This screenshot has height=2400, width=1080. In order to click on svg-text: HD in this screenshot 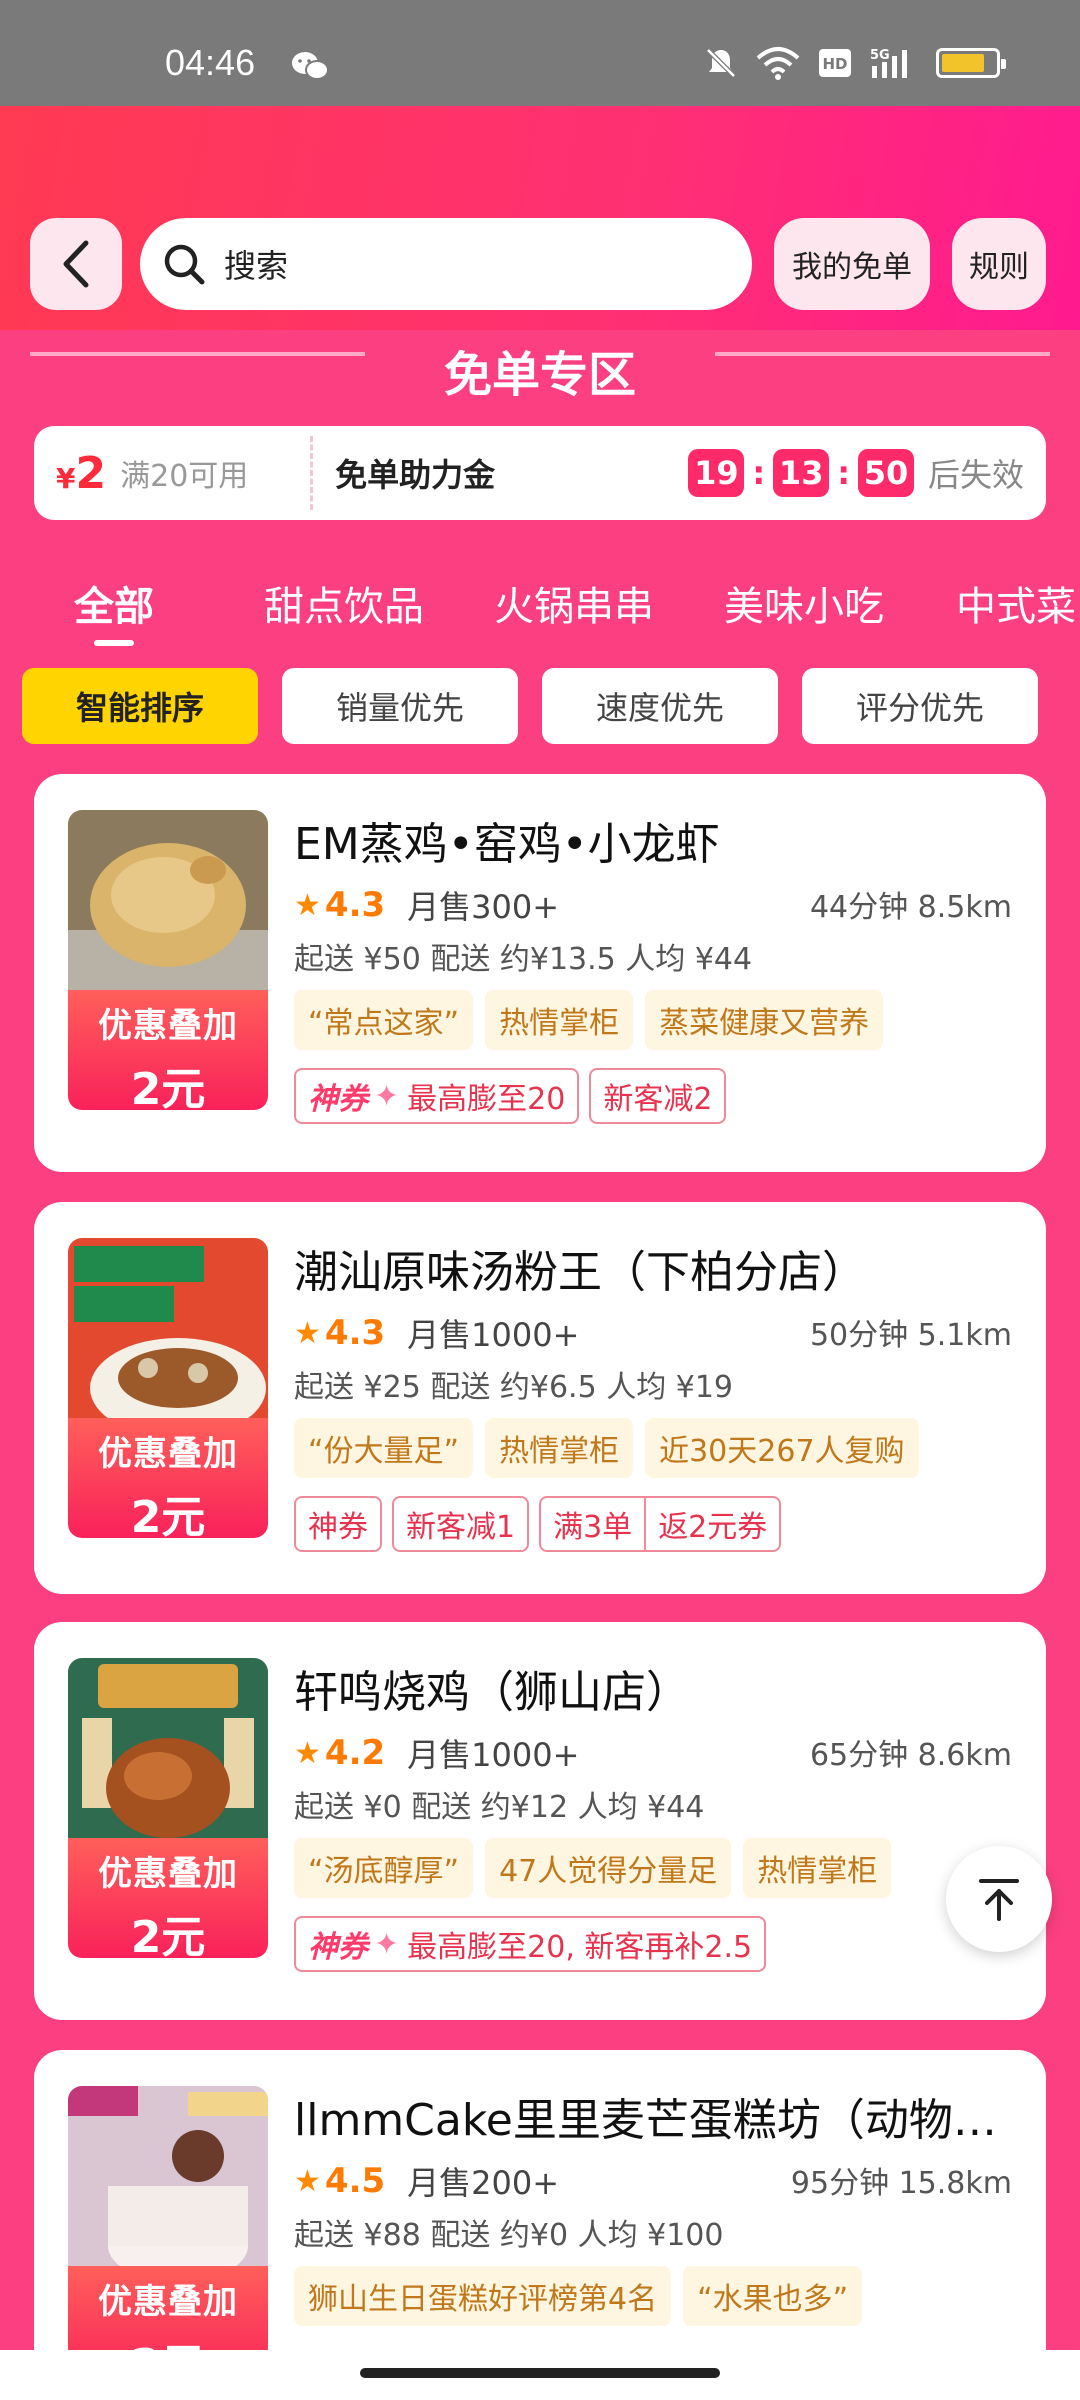, I will do `click(834, 64)`.